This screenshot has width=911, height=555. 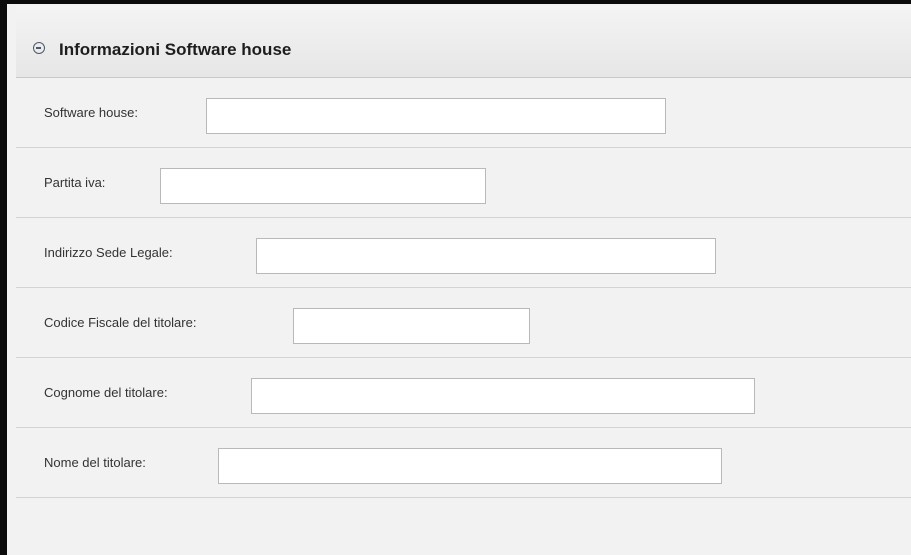 I want to click on form-row-nome-titolare: Nome del titolare:, so click(x=463, y=463).